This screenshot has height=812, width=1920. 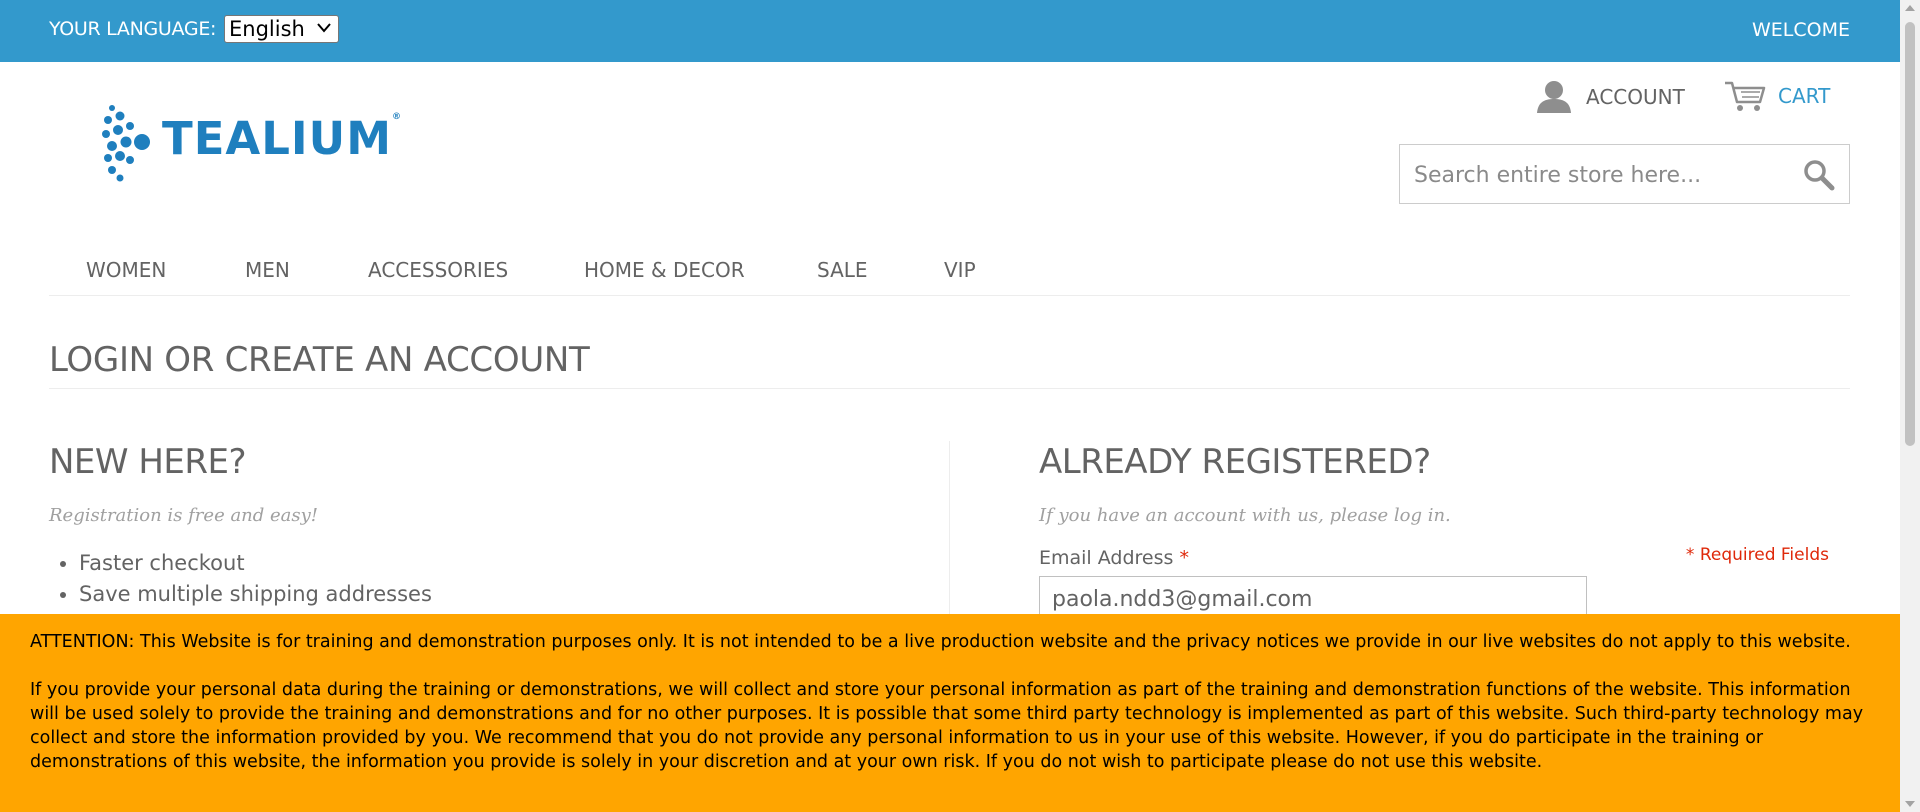 I want to click on account-label: ACCOUNT, so click(x=1635, y=97).